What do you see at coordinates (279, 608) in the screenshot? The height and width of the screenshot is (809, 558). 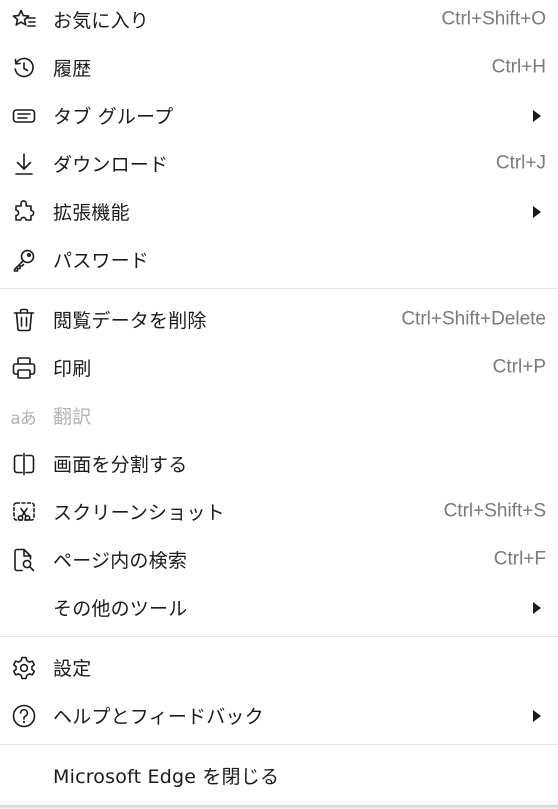 I see `menu-item-more-tools: その他のツール` at bounding box center [279, 608].